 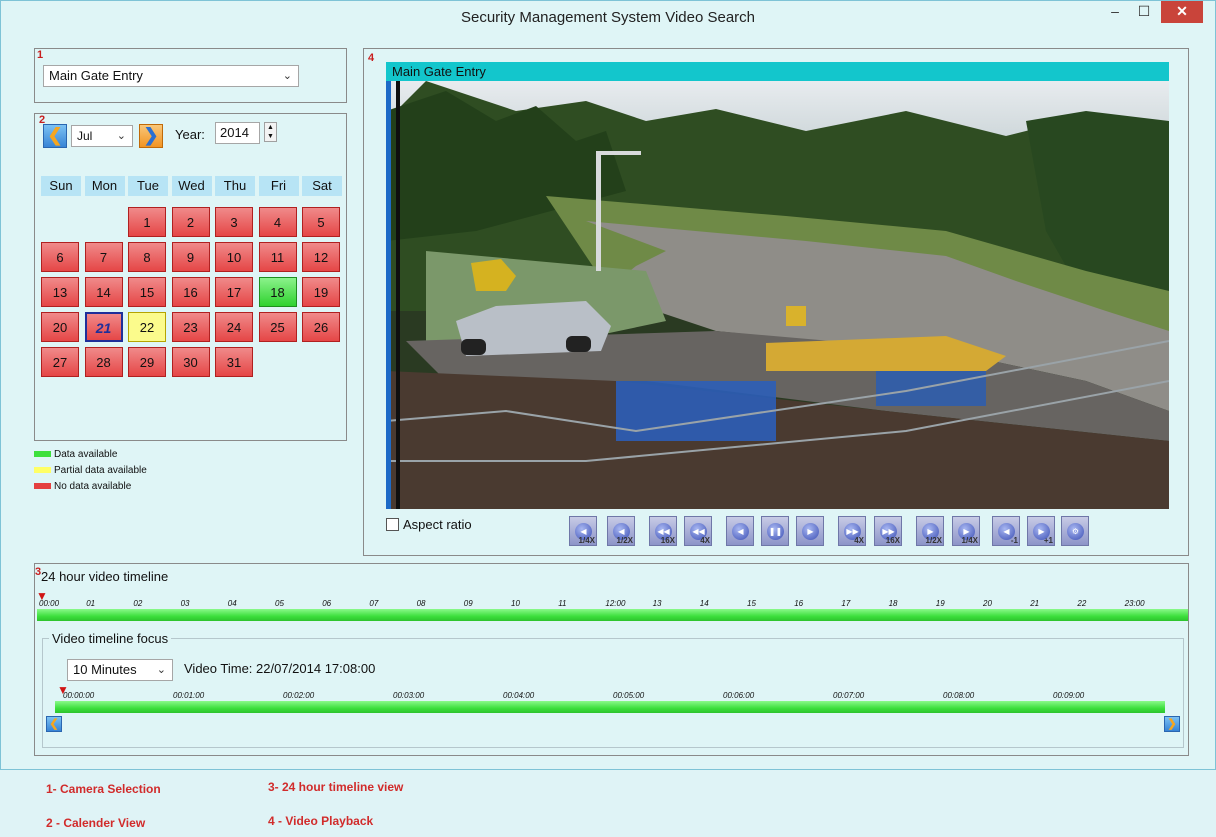 What do you see at coordinates (90, 487) in the screenshot?
I see `legend-none: No data available` at bounding box center [90, 487].